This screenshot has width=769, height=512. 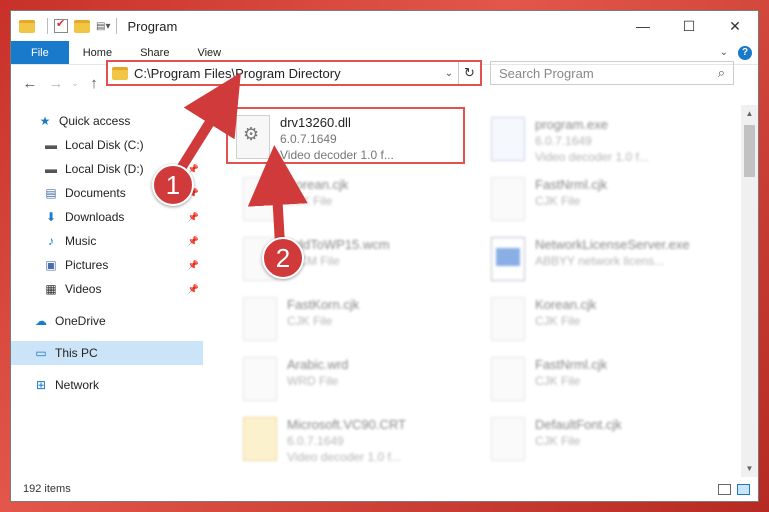 What do you see at coordinates (277, 197) in the screenshot?
I see `arrow-to-selected-file` at bounding box center [277, 197].